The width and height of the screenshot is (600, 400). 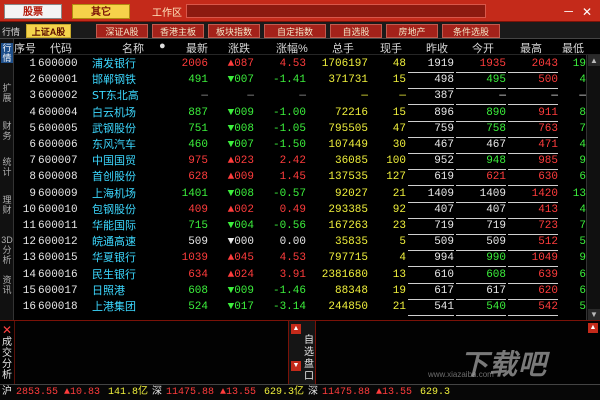 I want to click on shenzhen2-change: ▲13.55, so click(x=394, y=392).